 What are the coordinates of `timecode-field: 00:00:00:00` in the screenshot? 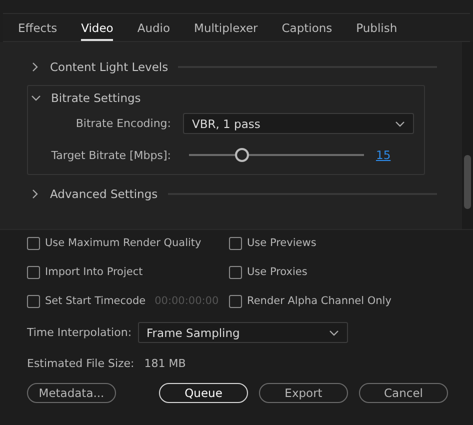 It's located at (186, 301).